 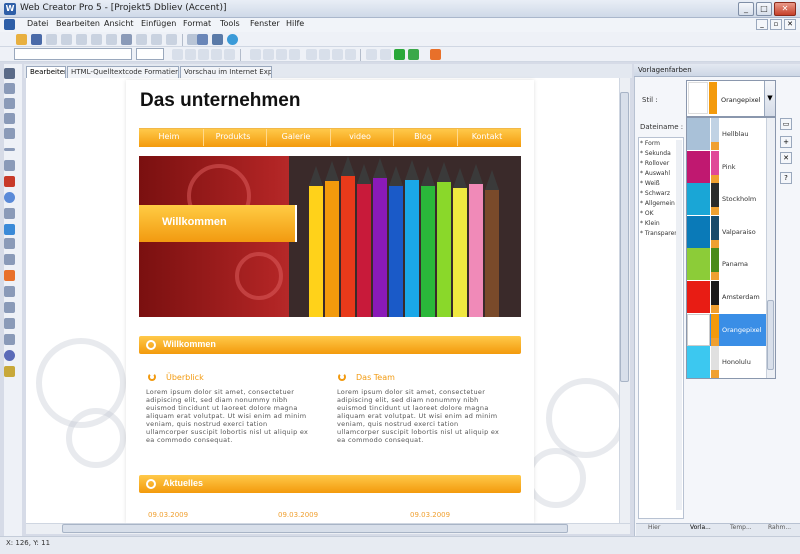 I want to click on tab-bearbeiten: Bearbeiten, so click(x=46, y=72).